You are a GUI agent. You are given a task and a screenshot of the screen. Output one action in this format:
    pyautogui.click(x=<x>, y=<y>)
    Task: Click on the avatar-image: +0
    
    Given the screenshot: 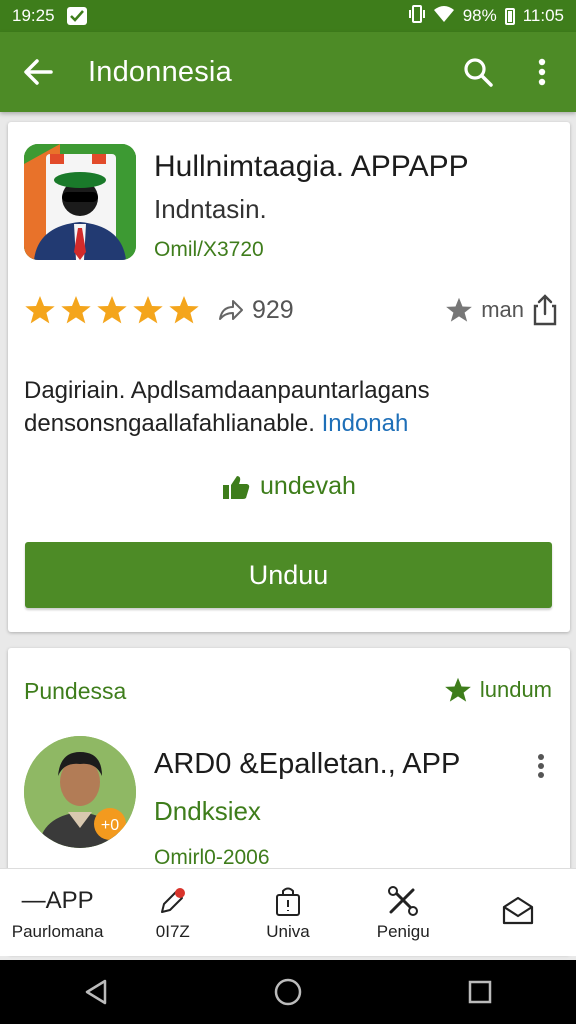 What is the action you would take?
    pyautogui.click(x=80, y=792)
    